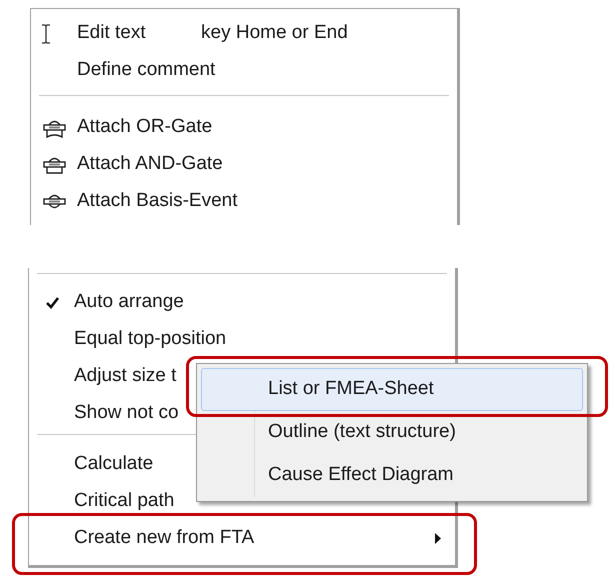 Image resolution: width=614 pixels, height=576 pixels. Describe the element at coordinates (52, 302) in the screenshot. I see `checkmark-icon` at that location.